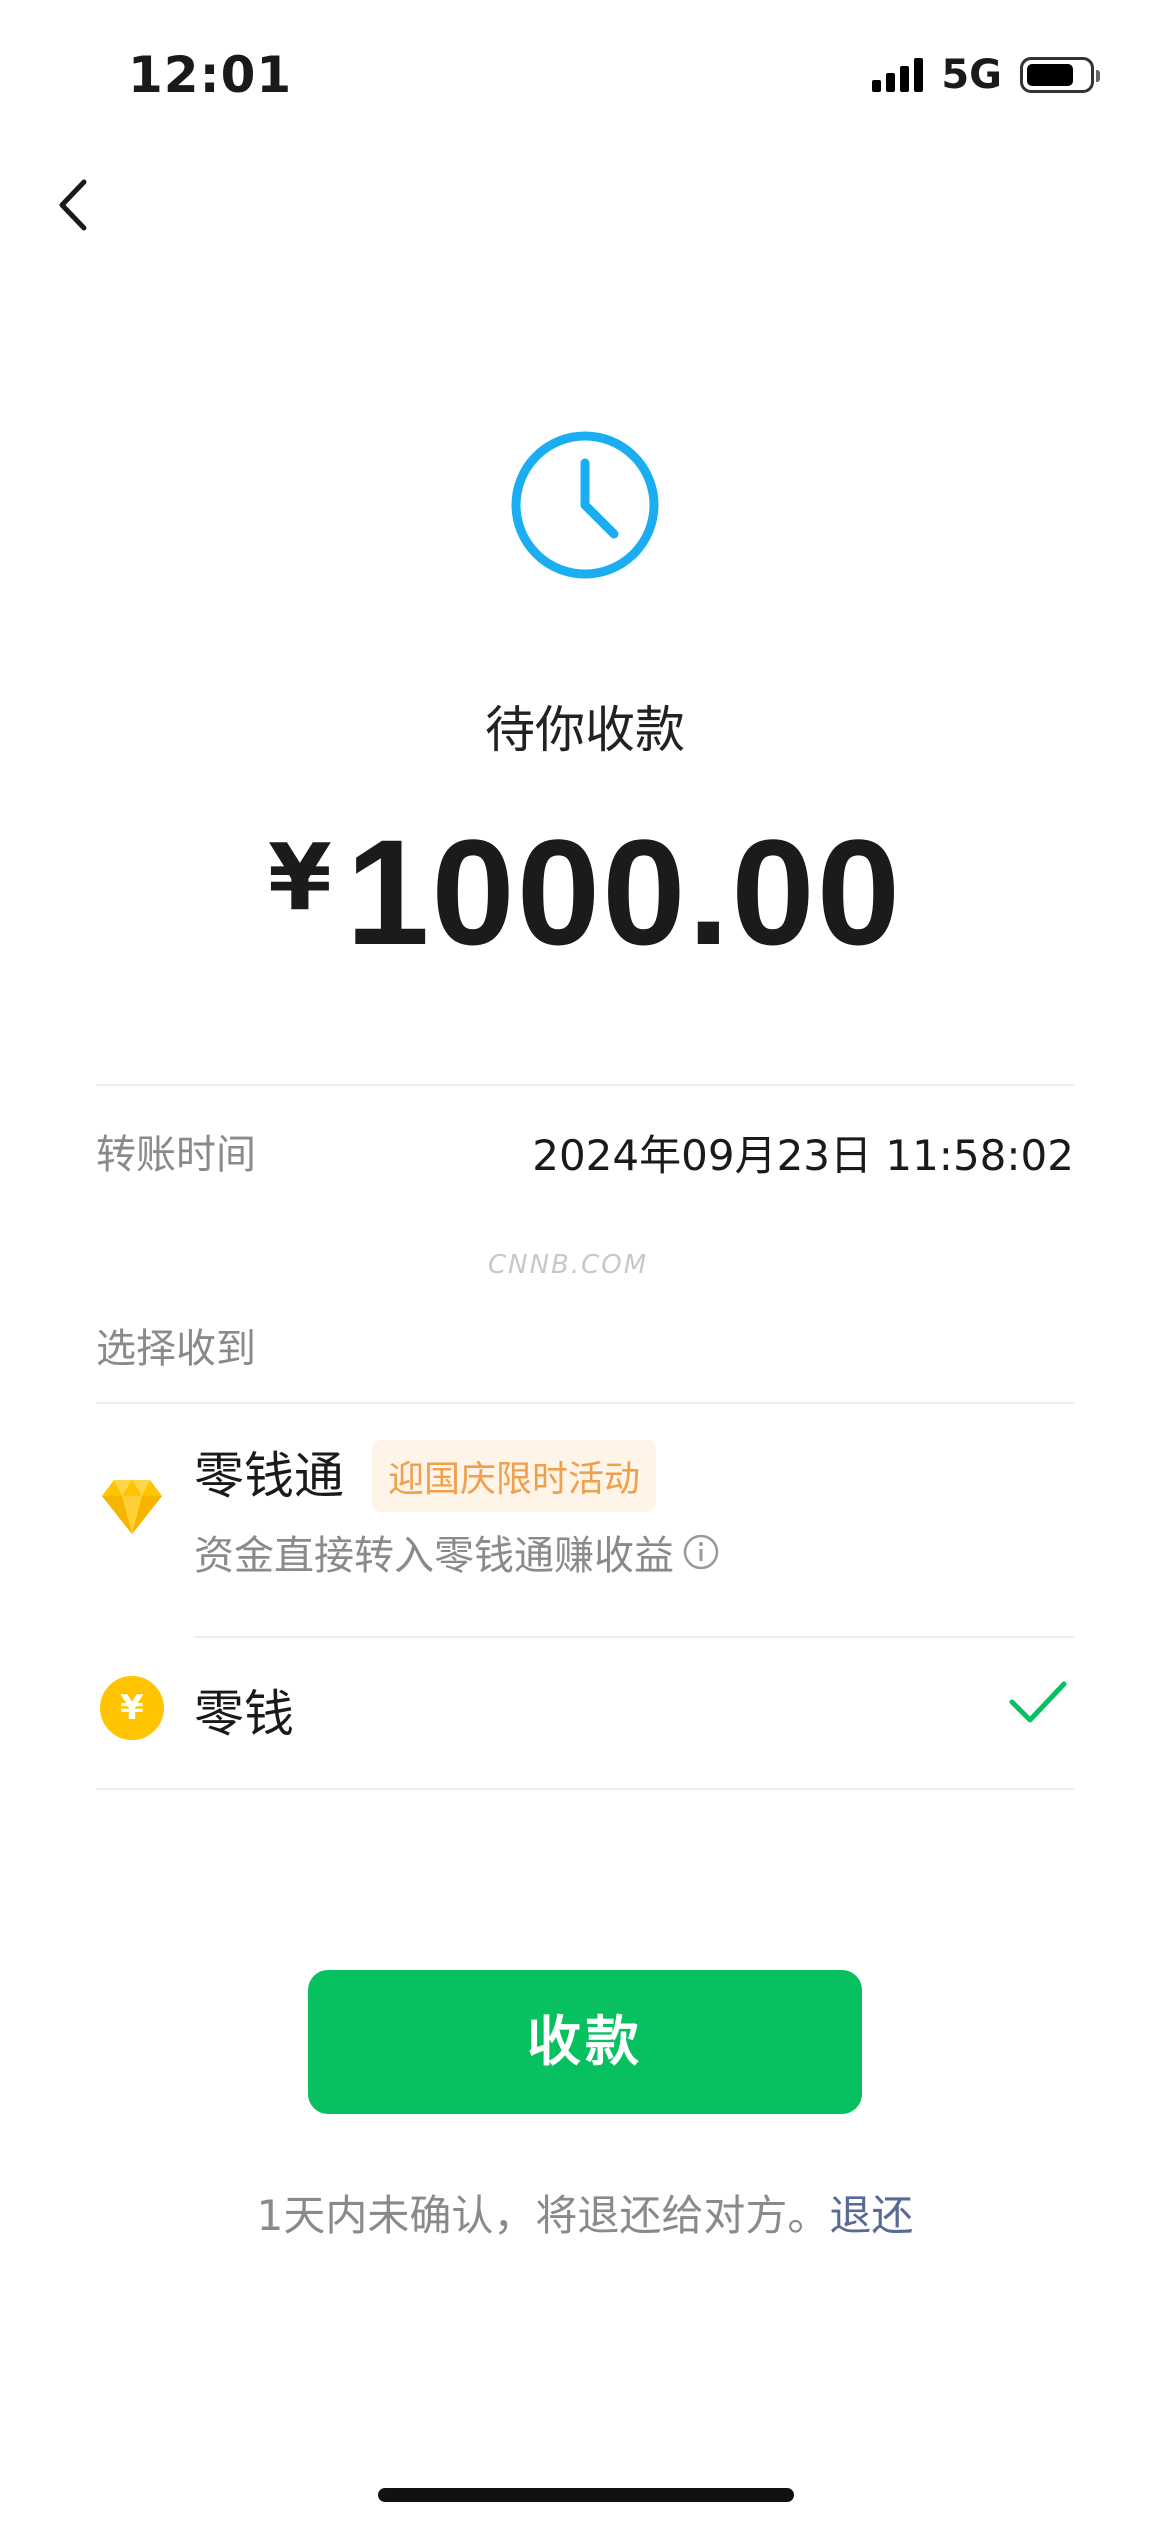  What do you see at coordinates (434, 1556) in the screenshot?
I see `option-description: 资金直接转入零钱通赚收益` at bounding box center [434, 1556].